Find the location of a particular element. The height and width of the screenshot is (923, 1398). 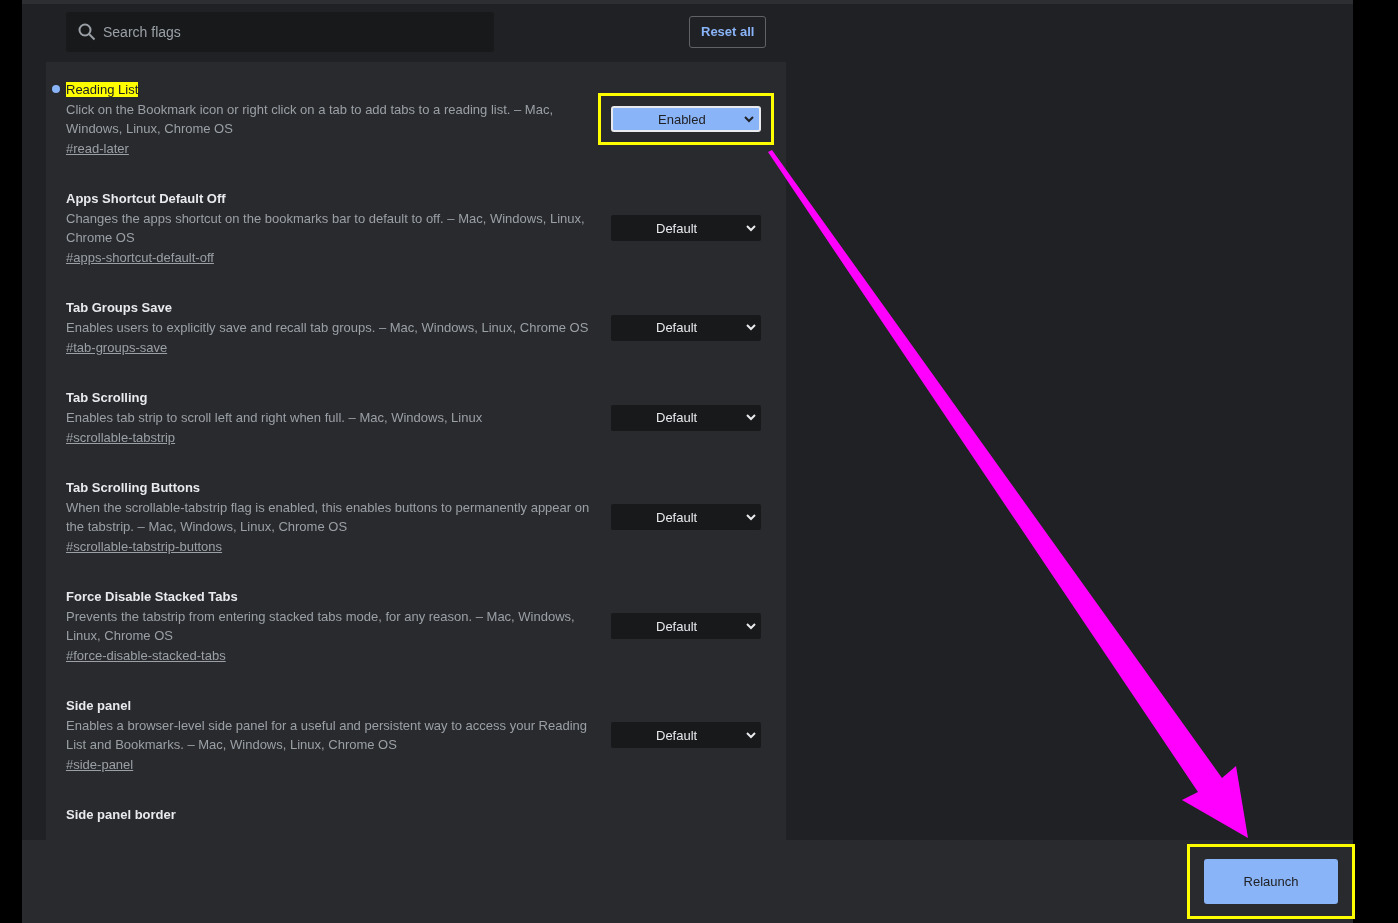

flag-link: #force-disable-stacked-tabs is located at coordinates (146, 655).